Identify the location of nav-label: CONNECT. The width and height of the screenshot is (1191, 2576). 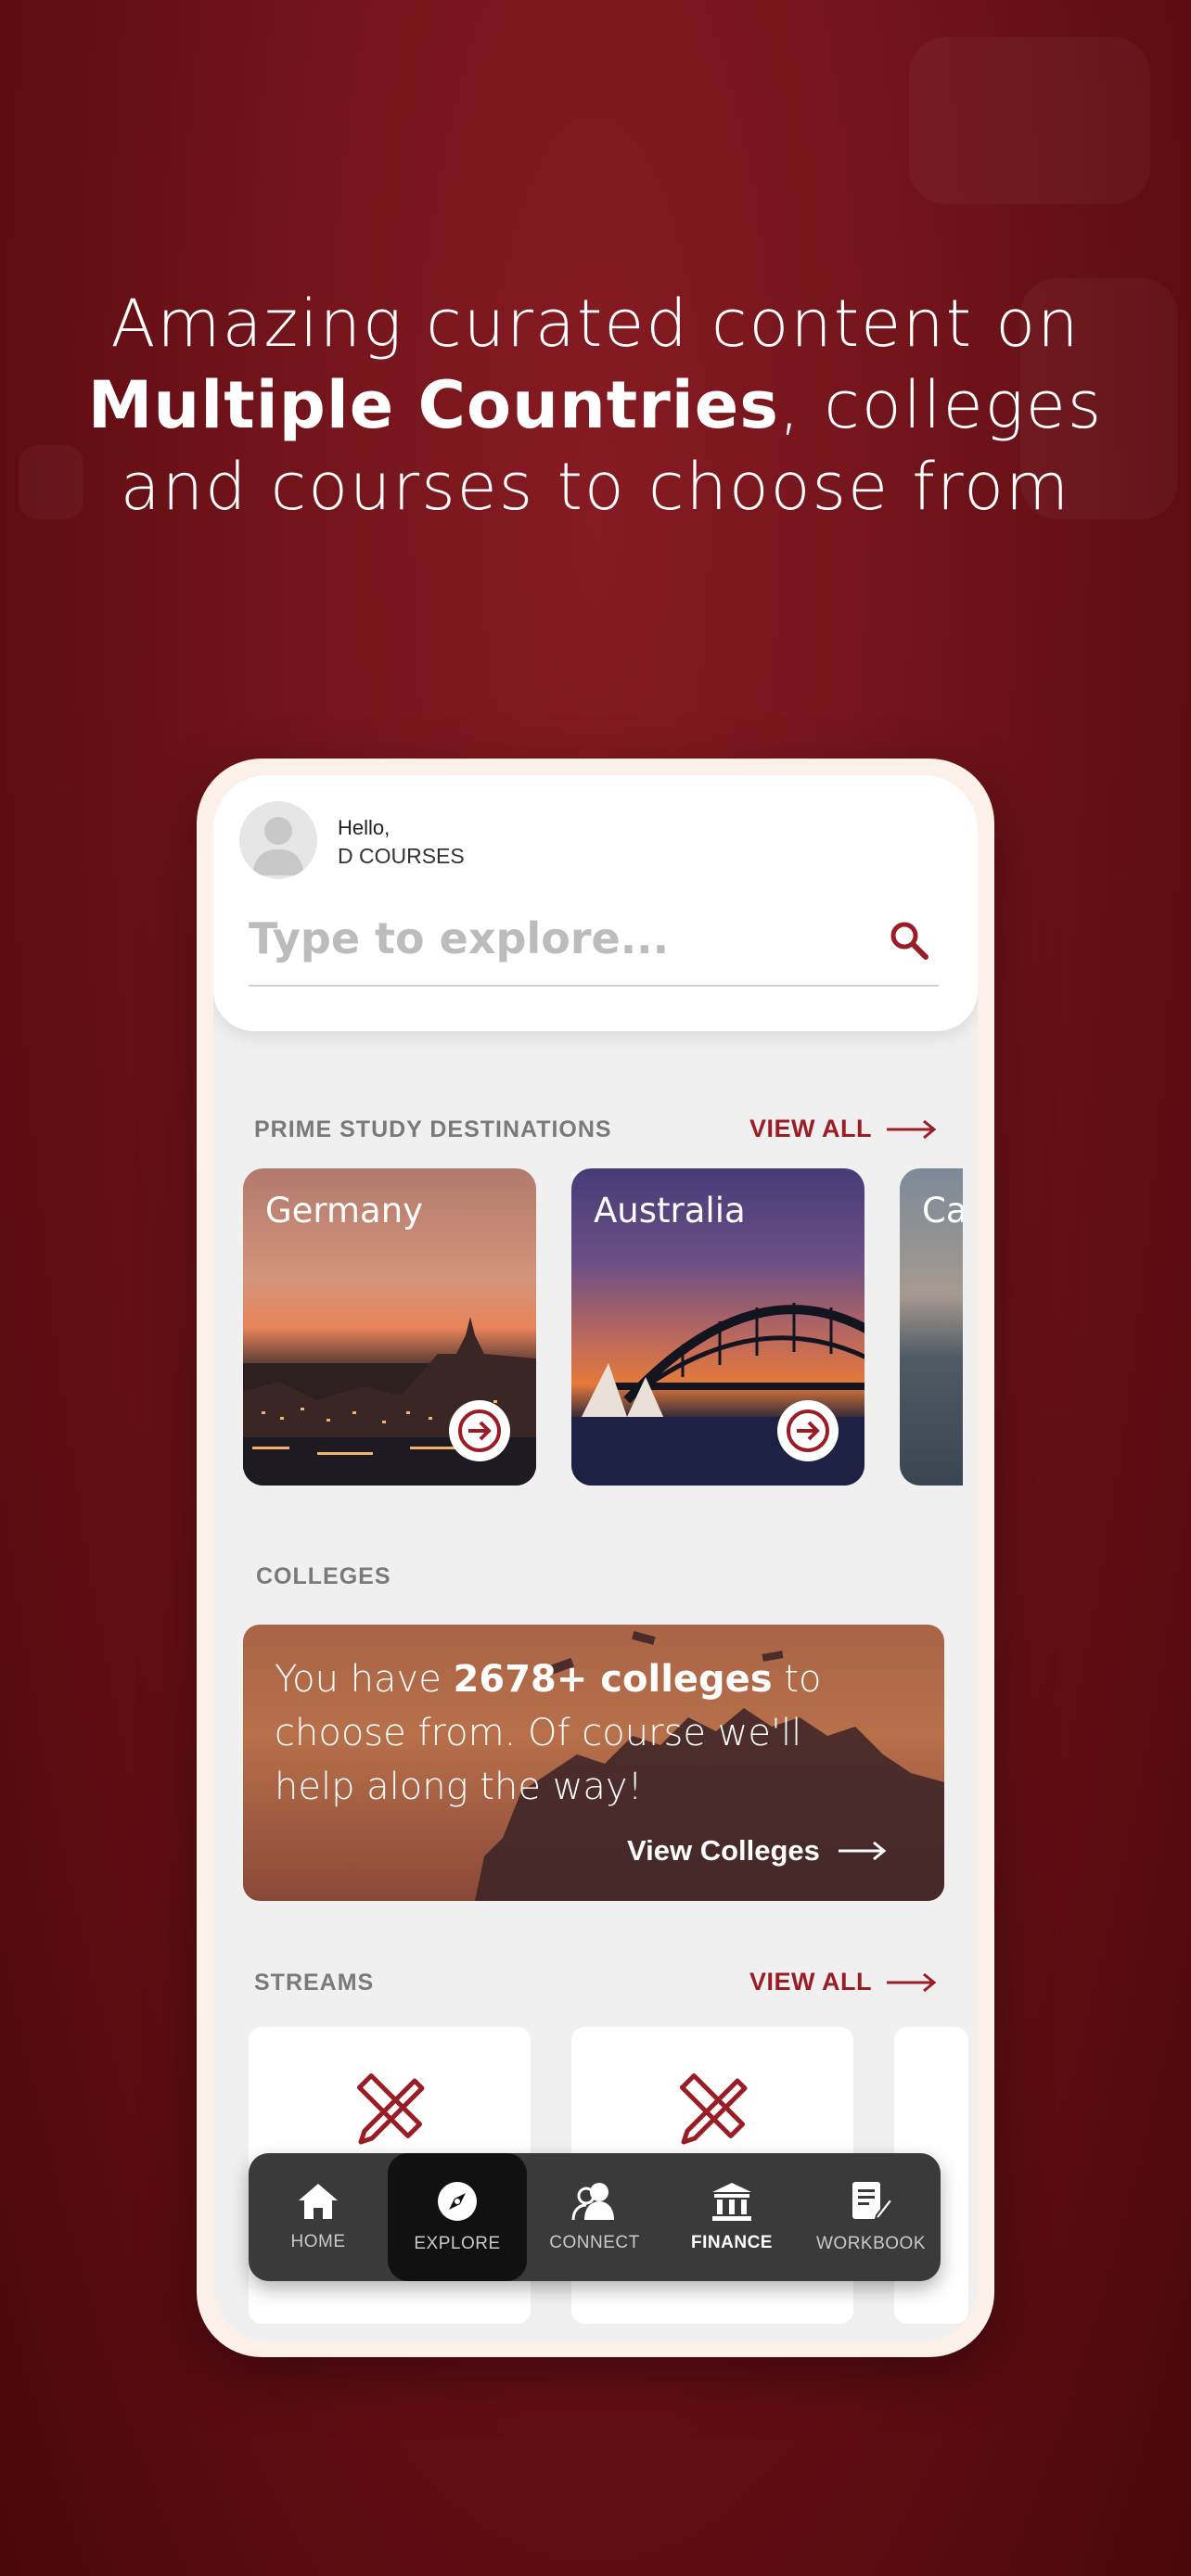
(594, 2243).